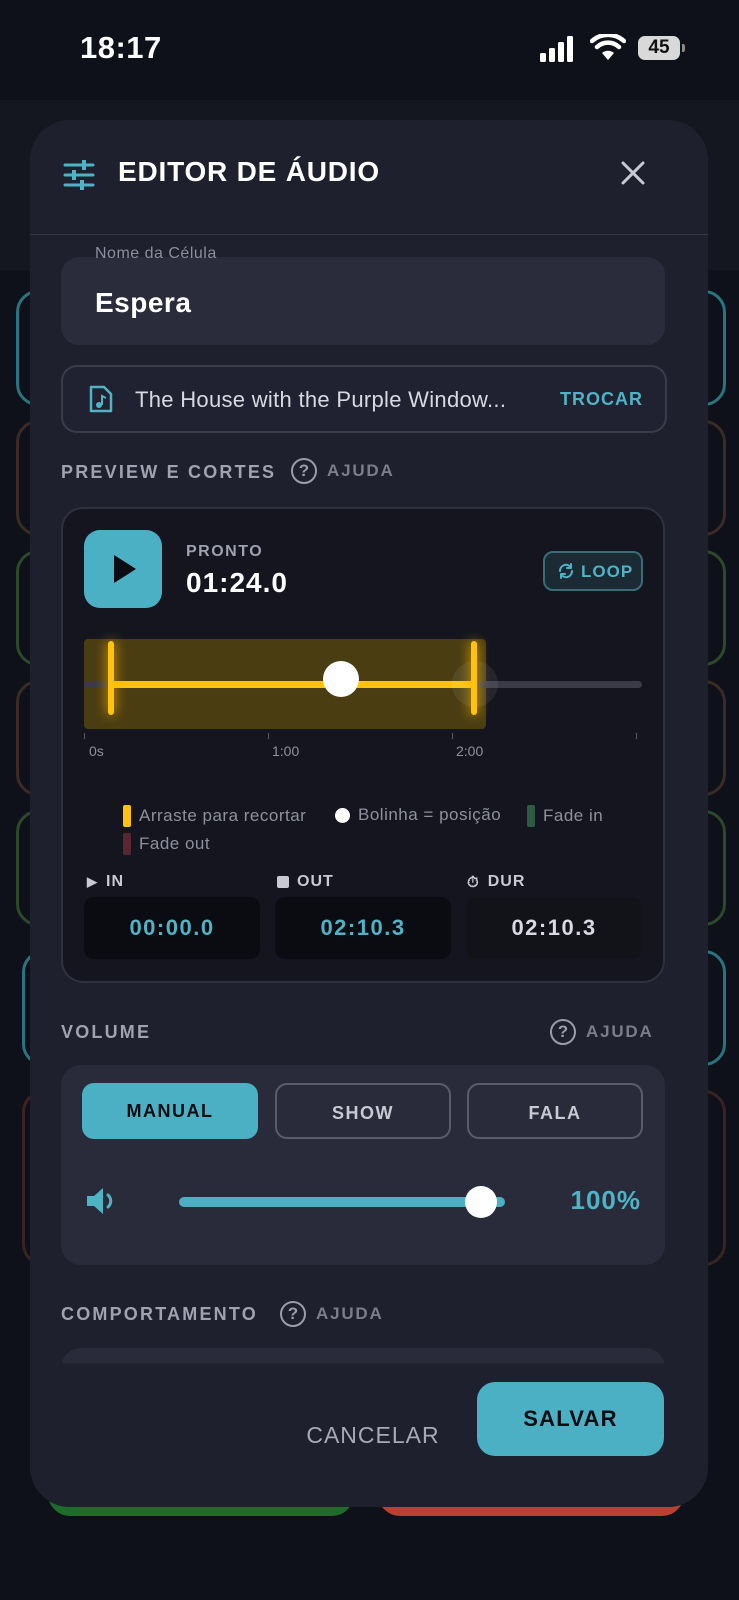 The image size is (739, 1600). Describe the element at coordinates (570, 1419) in the screenshot. I see `save-button: SALVAR` at that location.